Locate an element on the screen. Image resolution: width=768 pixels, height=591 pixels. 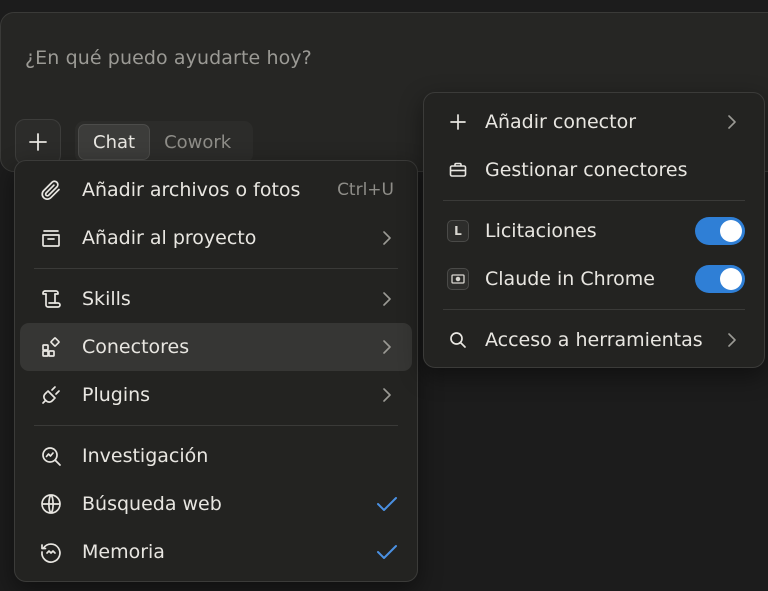
menu-item-tool-access: Acceso a herramientas is located at coordinates (594, 340).